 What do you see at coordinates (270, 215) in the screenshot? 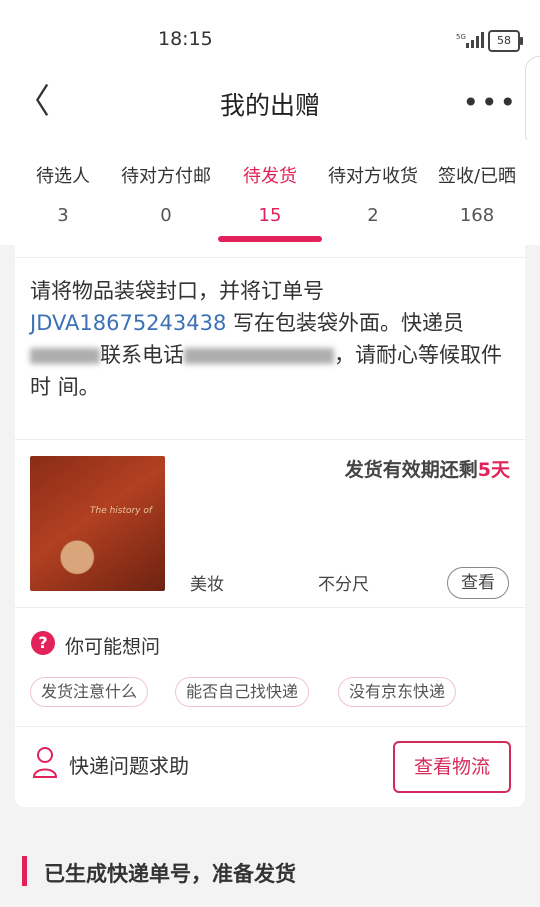
I see `tab-count: 15` at bounding box center [270, 215].